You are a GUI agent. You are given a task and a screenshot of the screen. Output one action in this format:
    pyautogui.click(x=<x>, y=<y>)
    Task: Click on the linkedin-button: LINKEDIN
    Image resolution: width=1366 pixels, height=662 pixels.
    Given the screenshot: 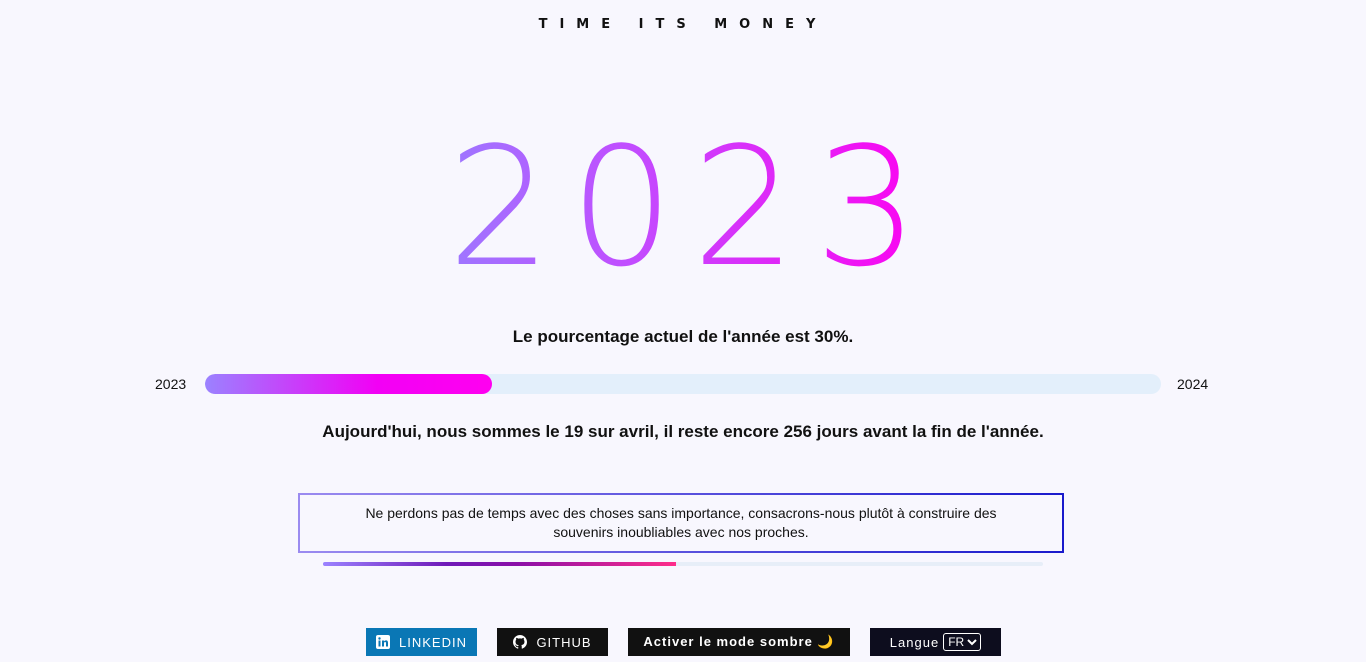 What is the action you would take?
    pyautogui.click(x=421, y=642)
    